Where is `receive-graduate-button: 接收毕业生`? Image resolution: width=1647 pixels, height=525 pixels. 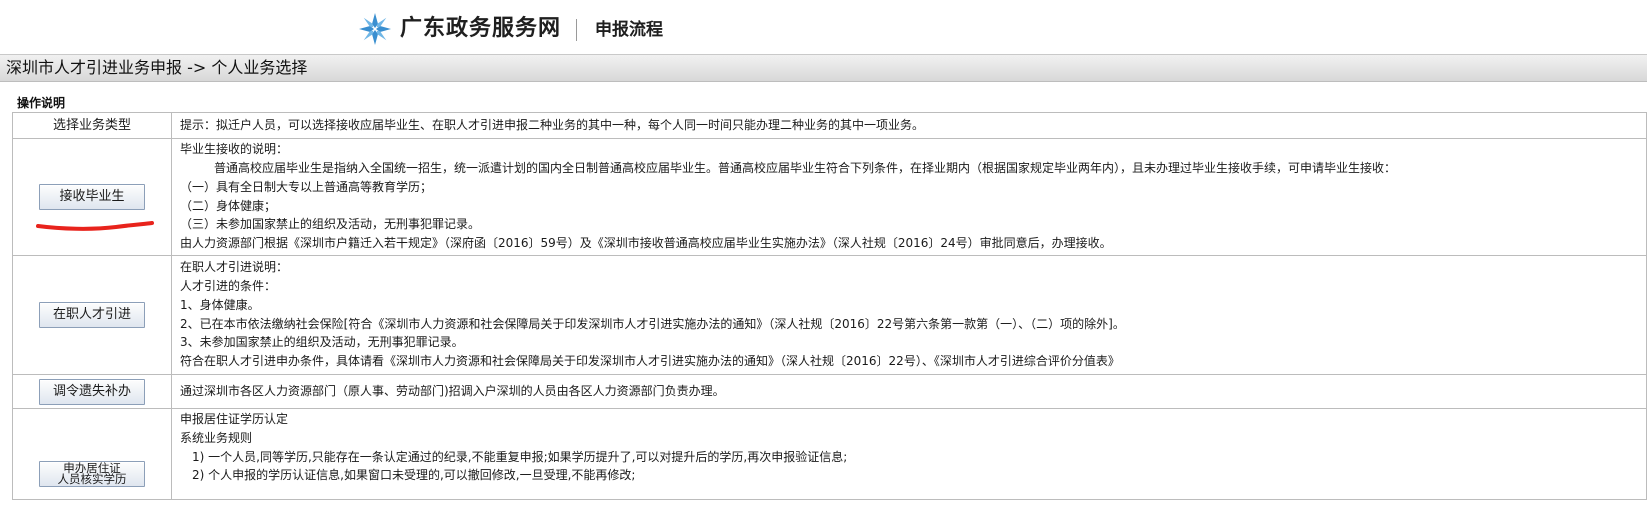
receive-graduate-button: 接收毕业生 is located at coordinates (92, 197).